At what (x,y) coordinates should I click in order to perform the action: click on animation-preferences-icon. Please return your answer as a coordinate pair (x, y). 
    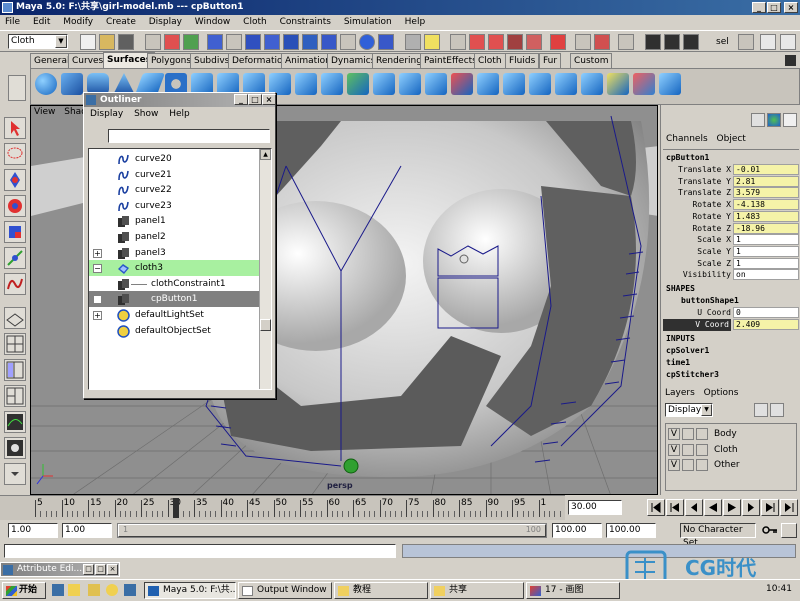
    Looking at the image, I should click on (789, 530).